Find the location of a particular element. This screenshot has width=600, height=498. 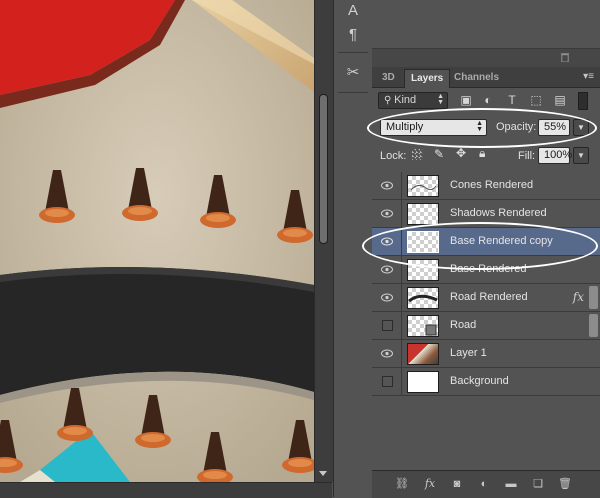

layer-row: Cones Rendered is located at coordinates (486, 186).